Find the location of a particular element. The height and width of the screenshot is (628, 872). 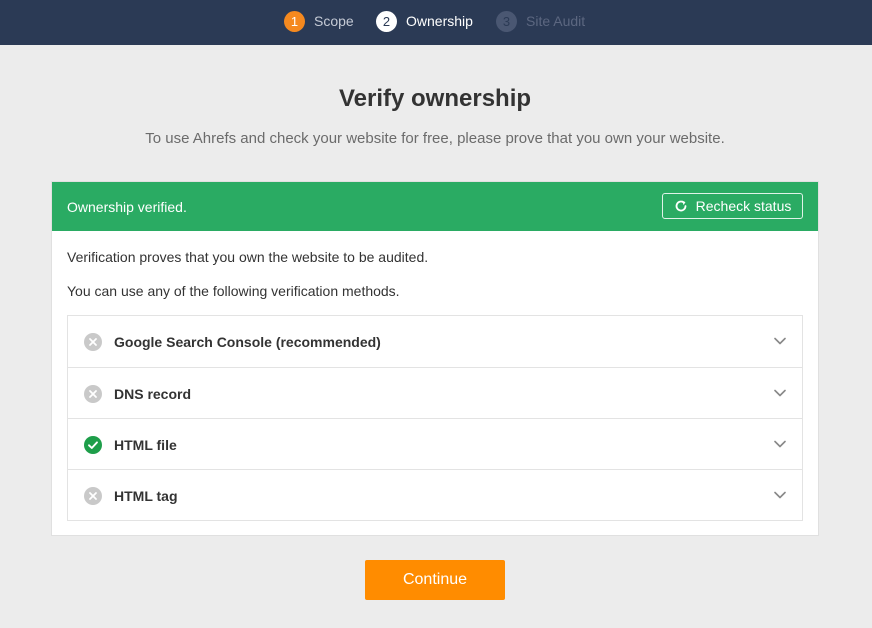

method-dns-record: DNS record is located at coordinates (435, 392).